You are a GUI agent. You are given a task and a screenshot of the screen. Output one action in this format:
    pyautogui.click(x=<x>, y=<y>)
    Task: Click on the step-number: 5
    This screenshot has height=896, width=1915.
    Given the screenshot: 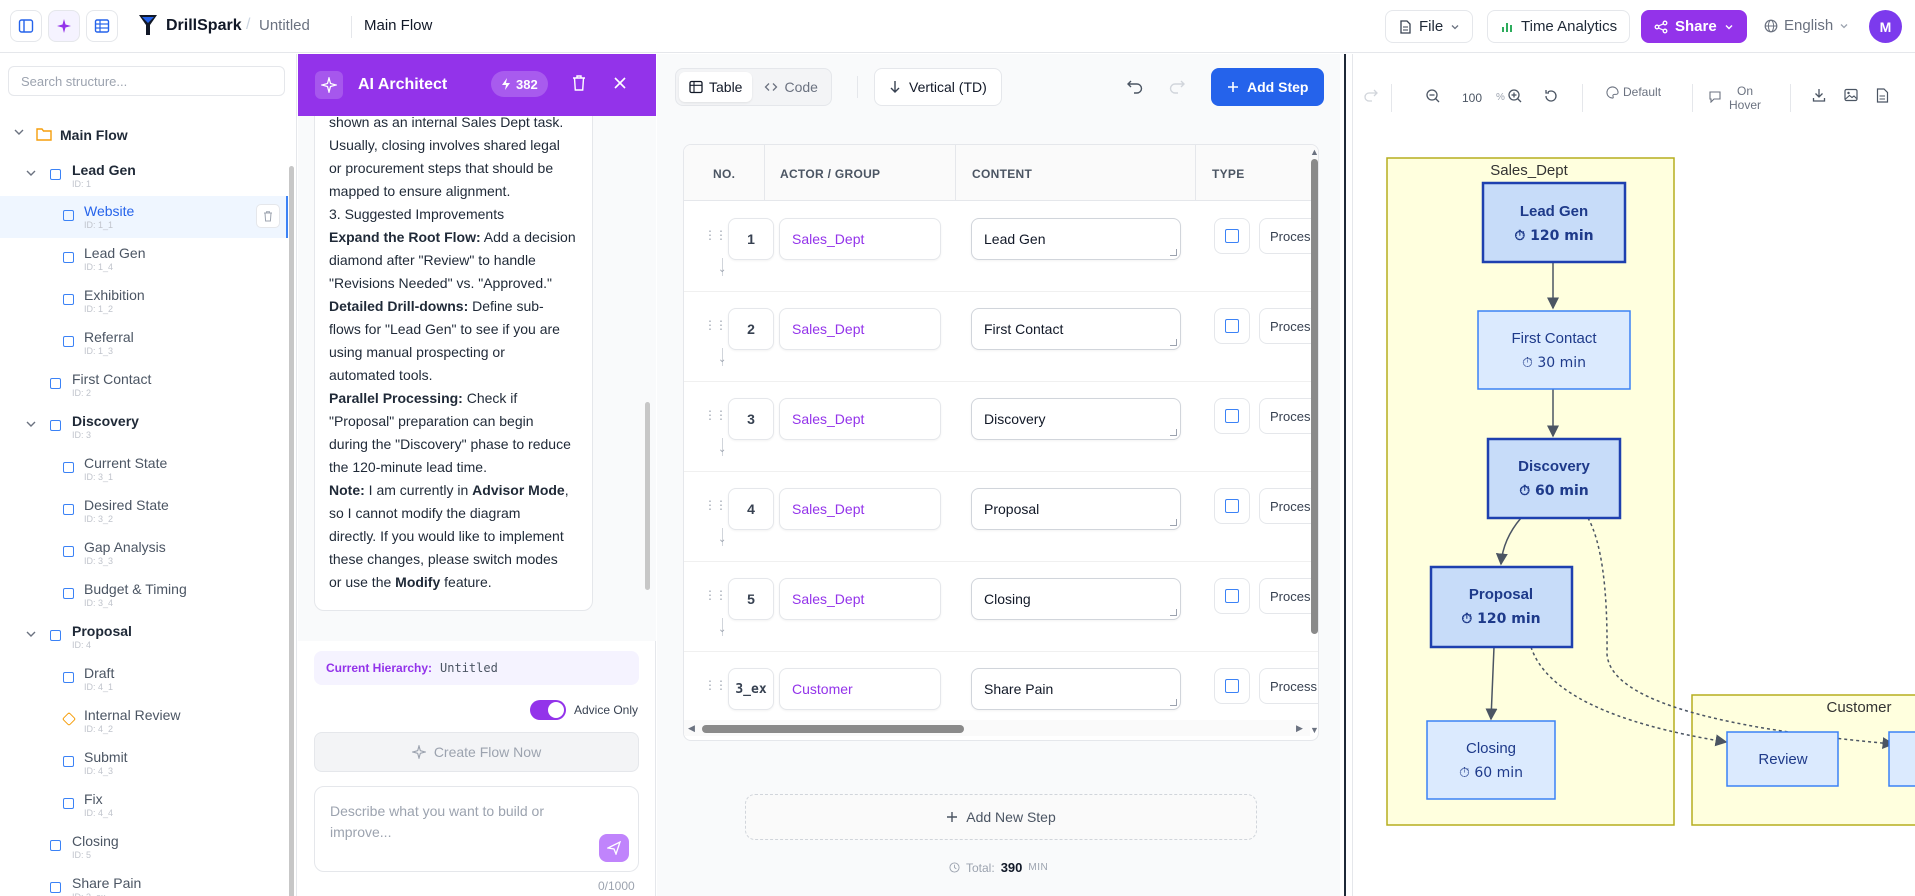 What is the action you would take?
    pyautogui.click(x=751, y=599)
    